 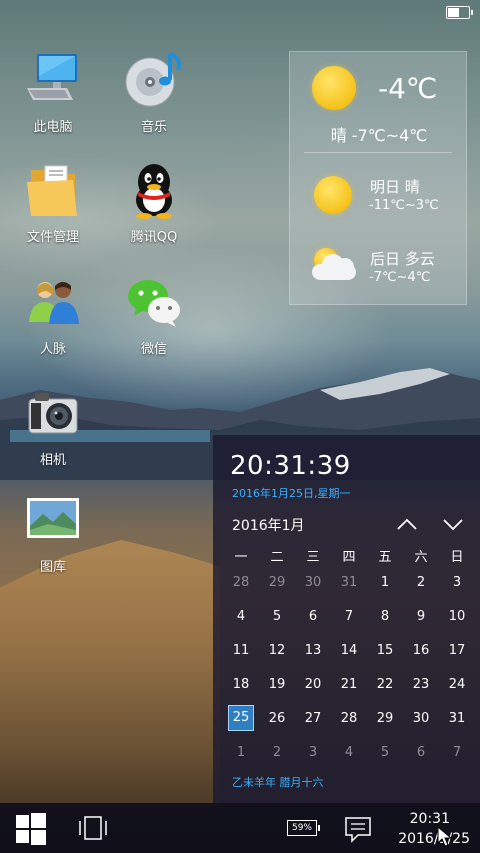 What do you see at coordinates (379, 135) in the screenshot?
I see `weather-today-summary: 晴 -7℃~4℃` at bounding box center [379, 135].